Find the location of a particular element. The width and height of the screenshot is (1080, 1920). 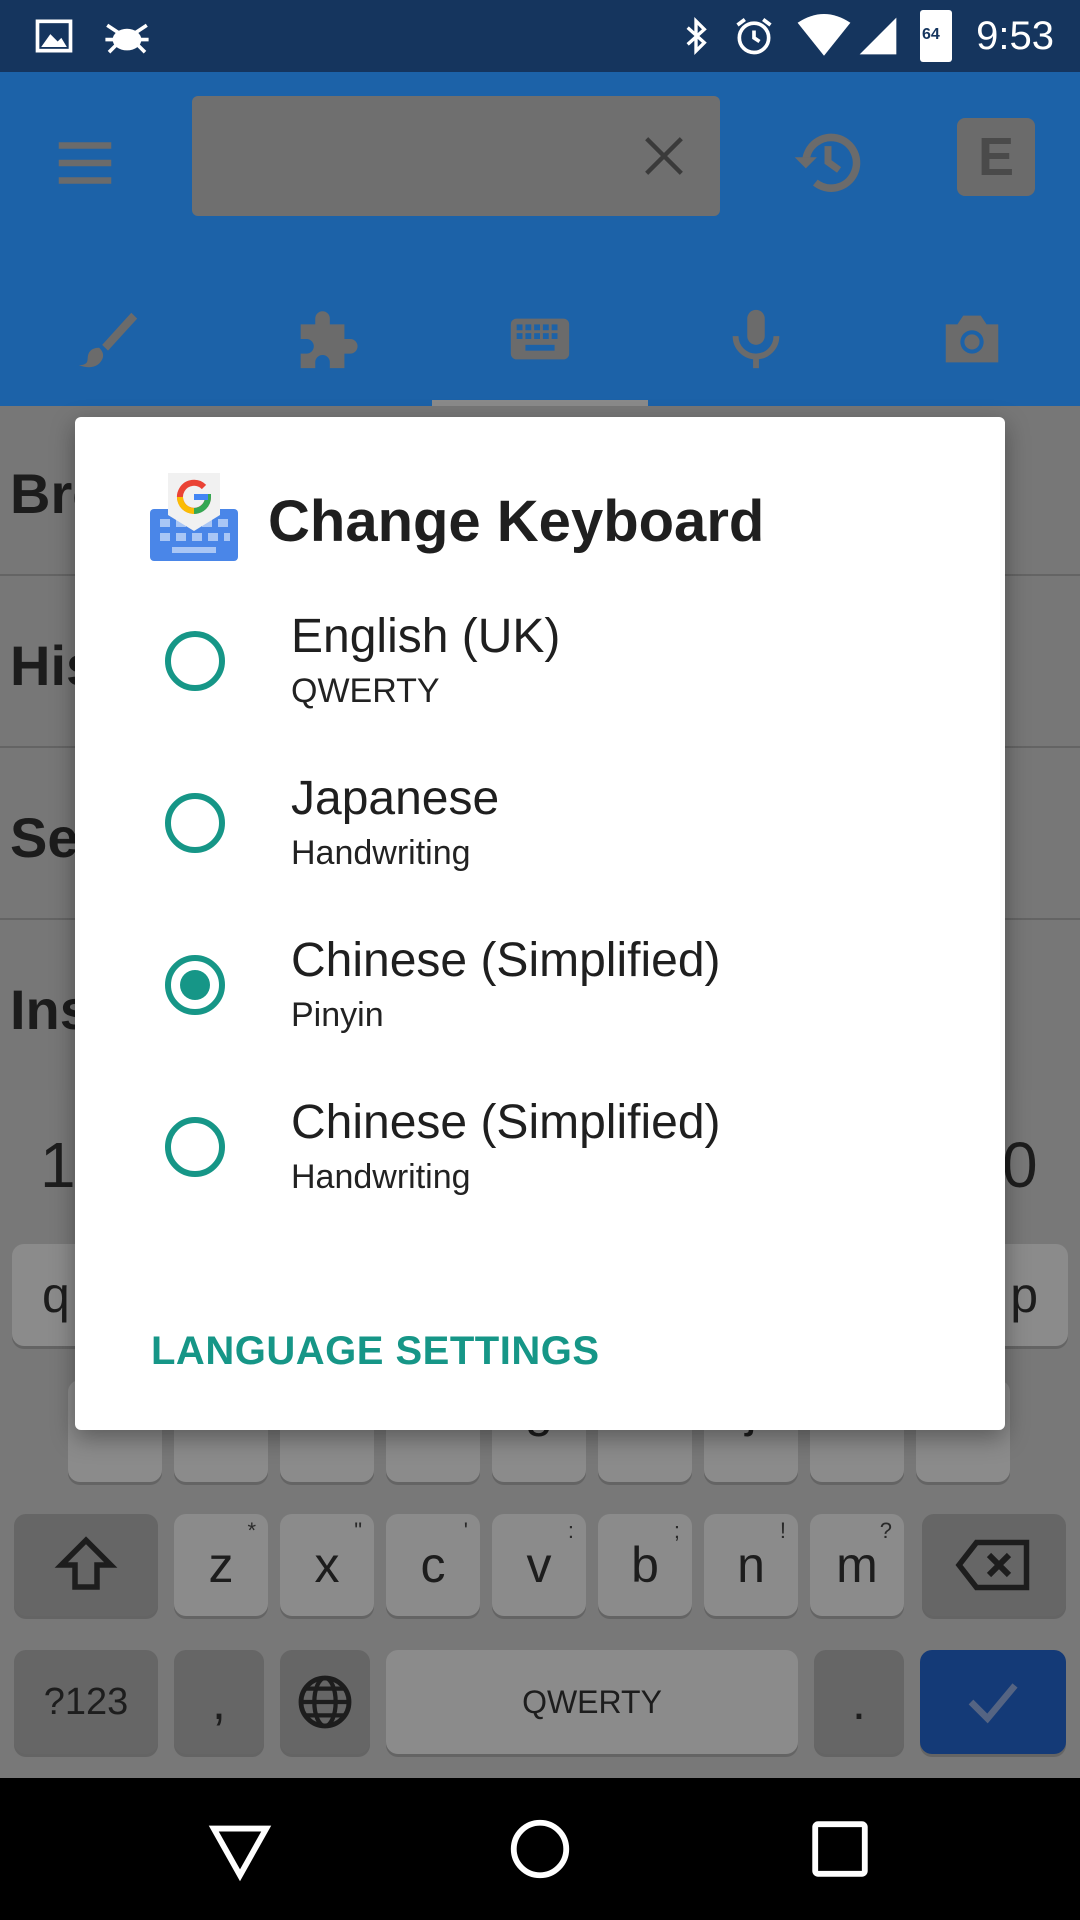

battery-icon: 64 is located at coordinates (936, 36).